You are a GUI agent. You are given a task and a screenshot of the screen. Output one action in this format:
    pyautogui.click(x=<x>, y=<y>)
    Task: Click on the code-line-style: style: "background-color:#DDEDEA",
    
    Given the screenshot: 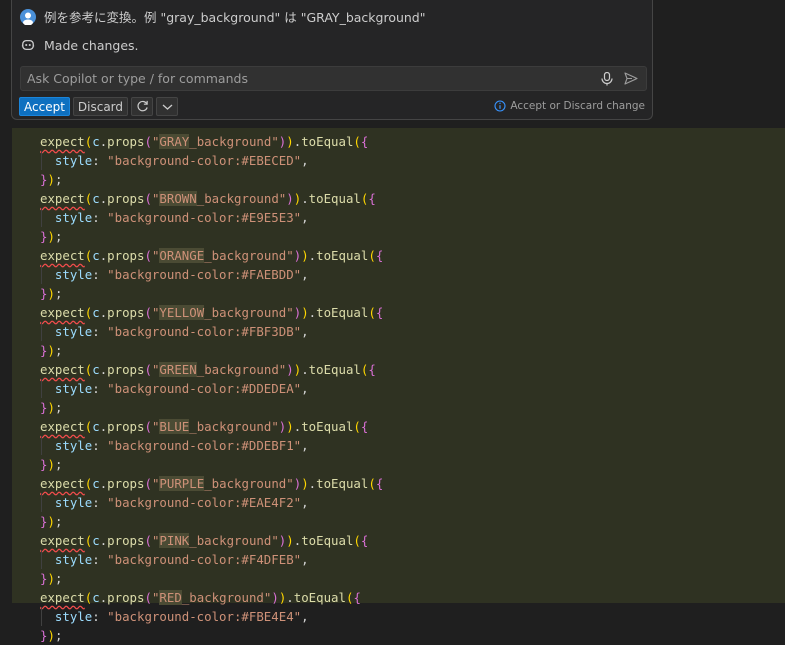 What is the action you would take?
    pyautogui.click(x=181, y=388)
    